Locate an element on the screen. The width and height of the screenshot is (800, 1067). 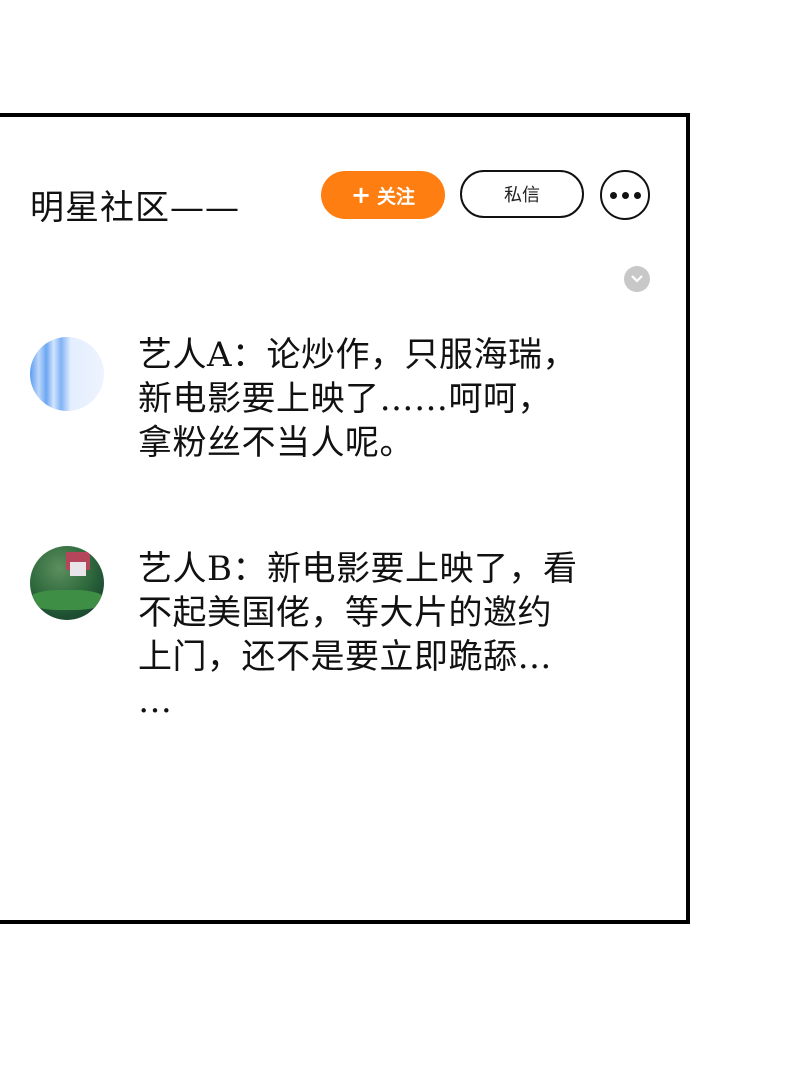
page-title: 明星社区—— is located at coordinates (135, 208).